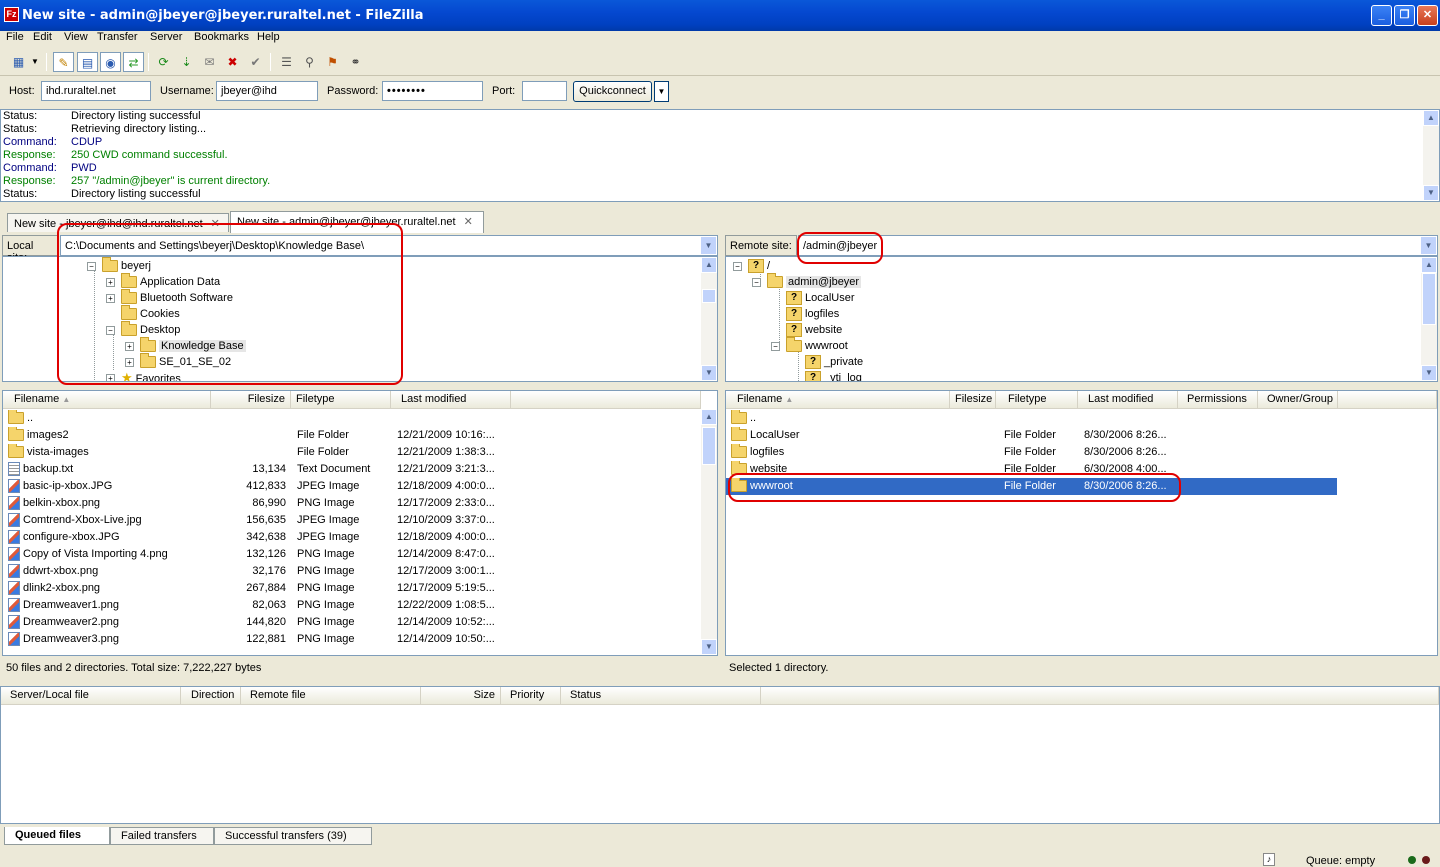 The width and height of the screenshot is (1440, 867). I want to click on port-input, so click(544, 91).